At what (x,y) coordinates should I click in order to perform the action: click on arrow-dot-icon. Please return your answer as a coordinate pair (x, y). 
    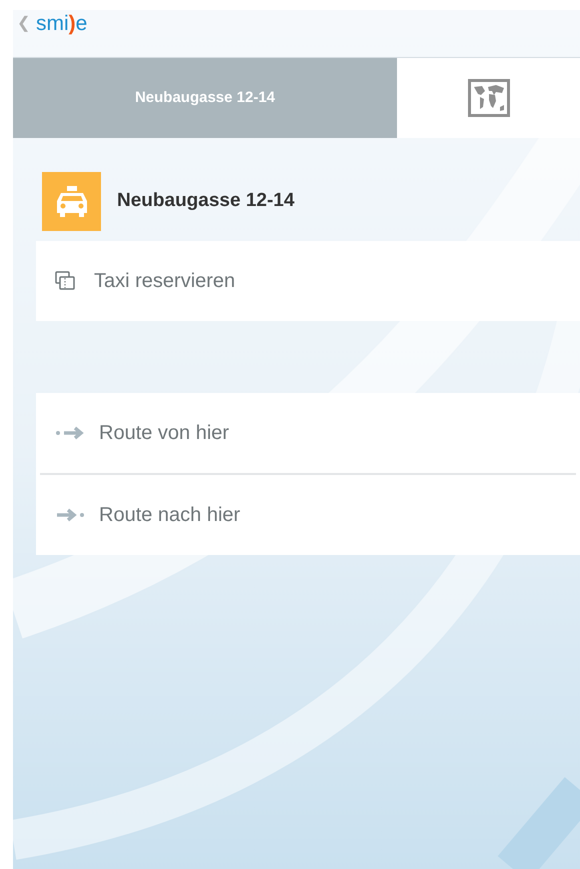
    Looking at the image, I should click on (70, 515).